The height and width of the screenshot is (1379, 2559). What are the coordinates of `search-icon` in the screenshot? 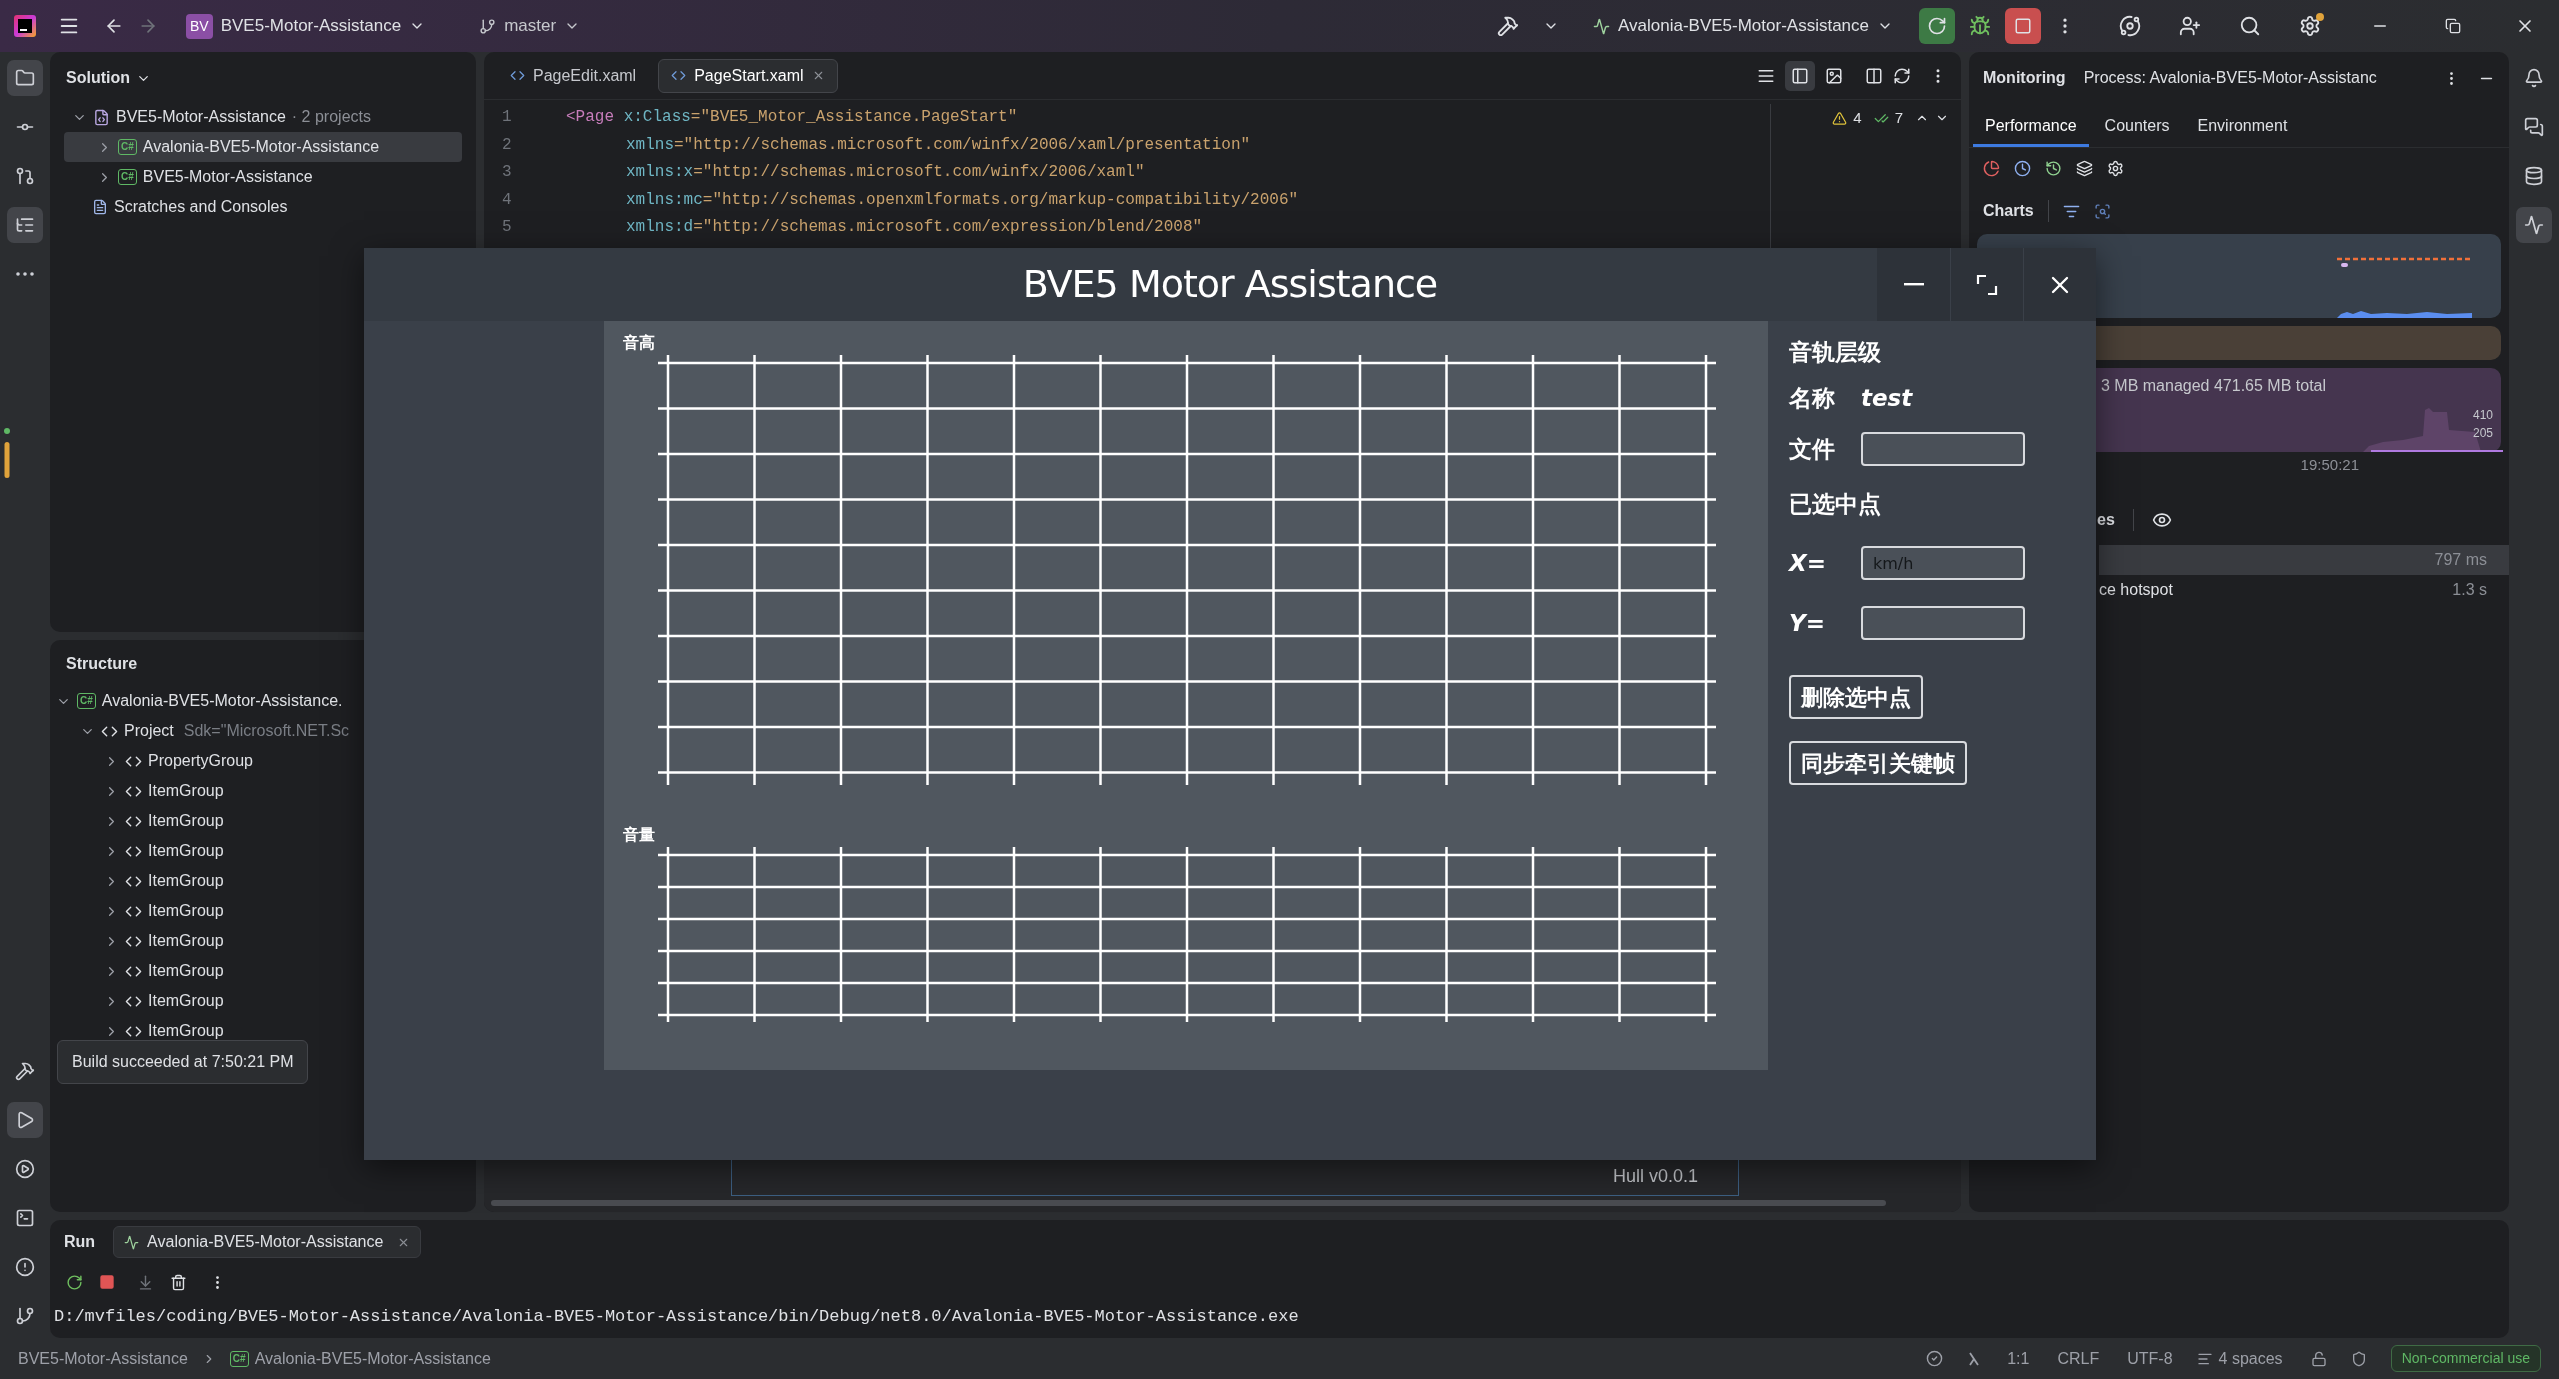 It's located at (2250, 26).